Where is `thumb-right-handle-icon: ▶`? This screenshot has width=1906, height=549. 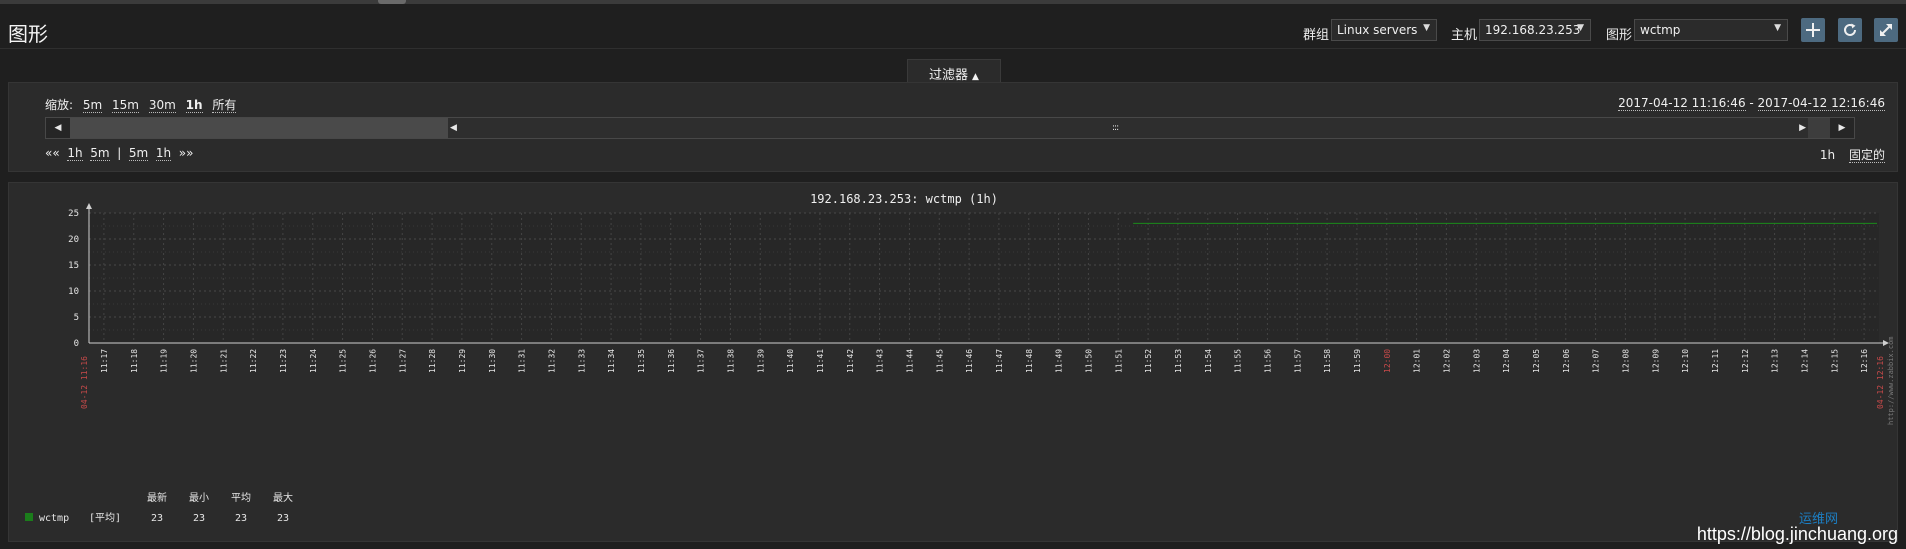 thumb-right-handle-icon: ▶ is located at coordinates (1802, 128).